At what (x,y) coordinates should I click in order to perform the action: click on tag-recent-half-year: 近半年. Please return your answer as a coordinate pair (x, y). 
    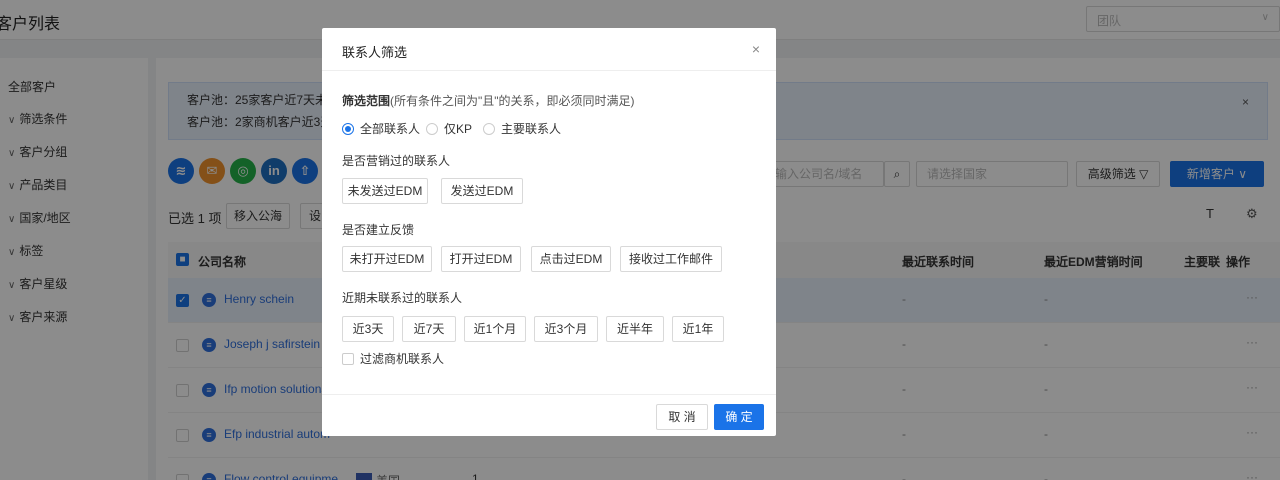
    Looking at the image, I should click on (635, 329).